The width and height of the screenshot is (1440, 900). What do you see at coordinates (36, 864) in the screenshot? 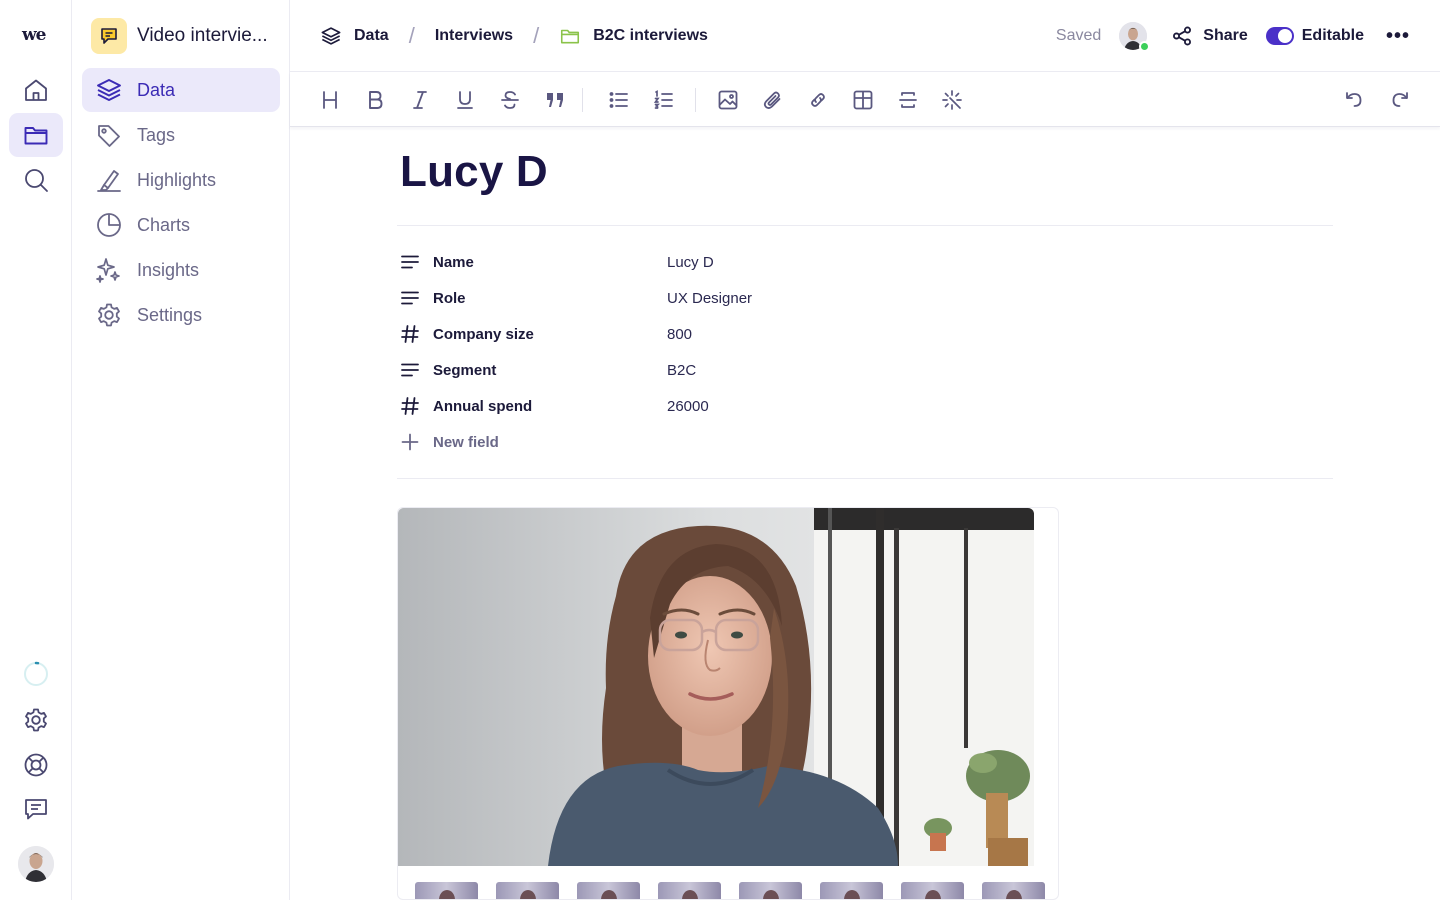
I see `user-avatar` at bounding box center [36, 864].